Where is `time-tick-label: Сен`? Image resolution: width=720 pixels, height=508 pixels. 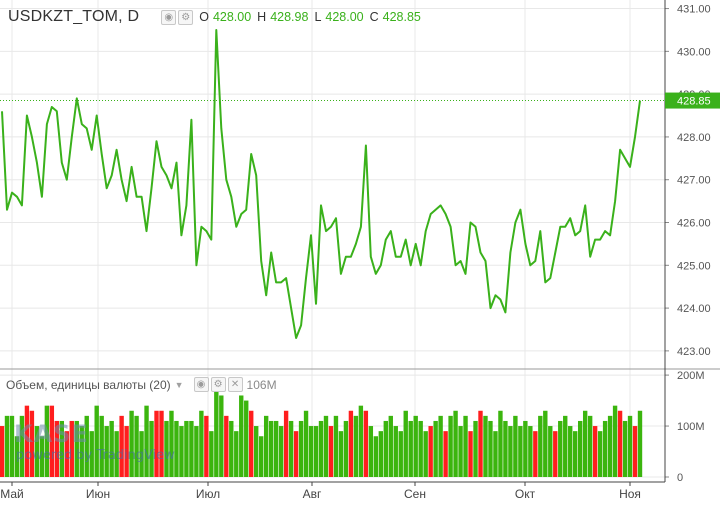
time-tick-label: Сен is located at coordinates (415, 494).